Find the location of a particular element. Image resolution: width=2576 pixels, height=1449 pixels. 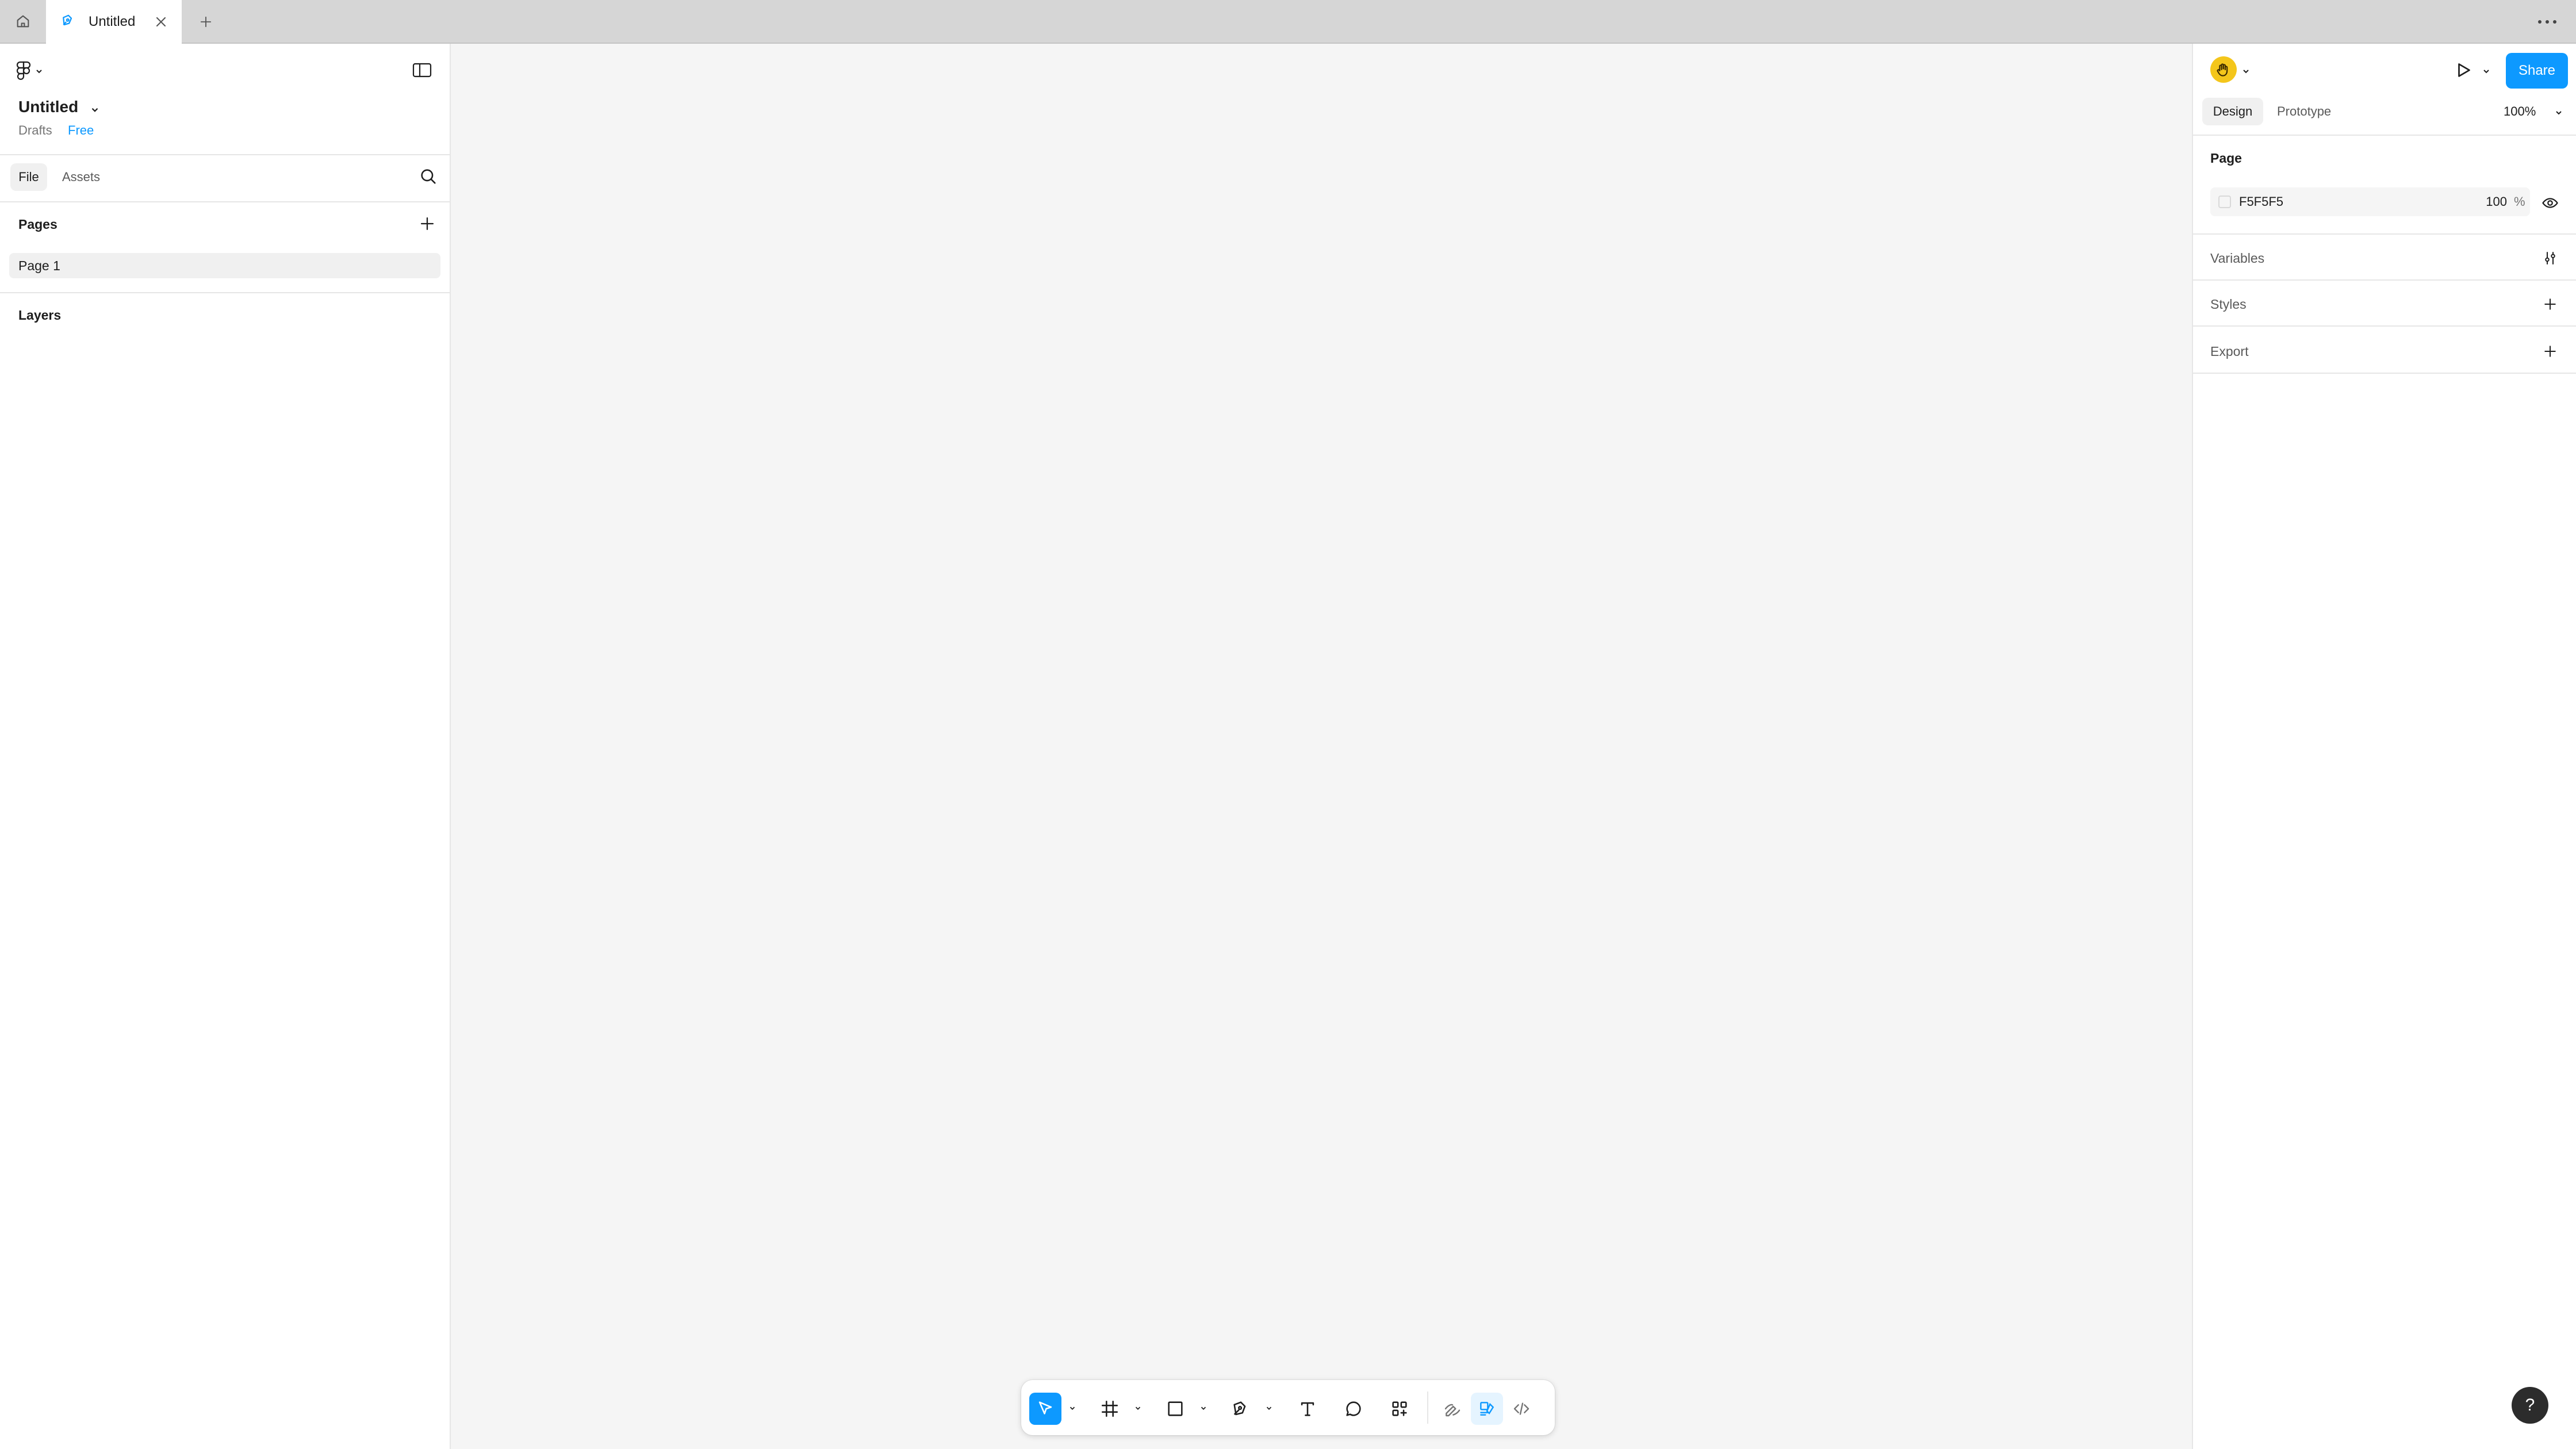

components-icon is located at coordinates (1399, 1408).